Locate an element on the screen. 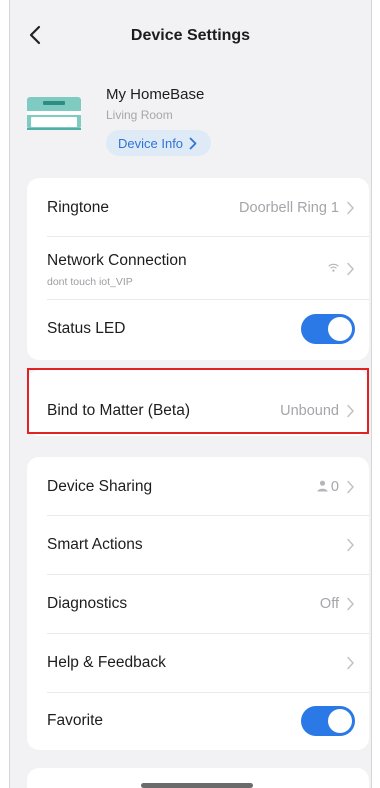  ringtone-row: Ringtone Doorbell Ring 1 is located at coordinates (198, 207).